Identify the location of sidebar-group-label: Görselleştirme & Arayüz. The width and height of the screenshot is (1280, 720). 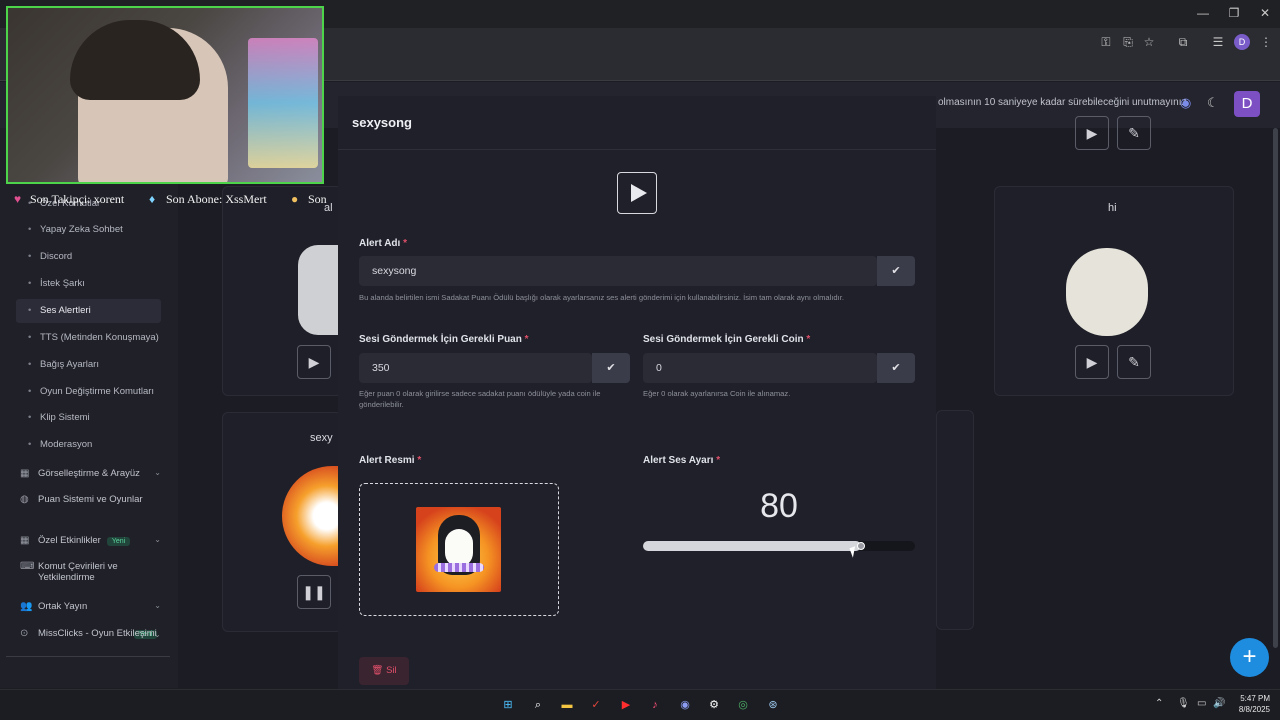
(89, 473).